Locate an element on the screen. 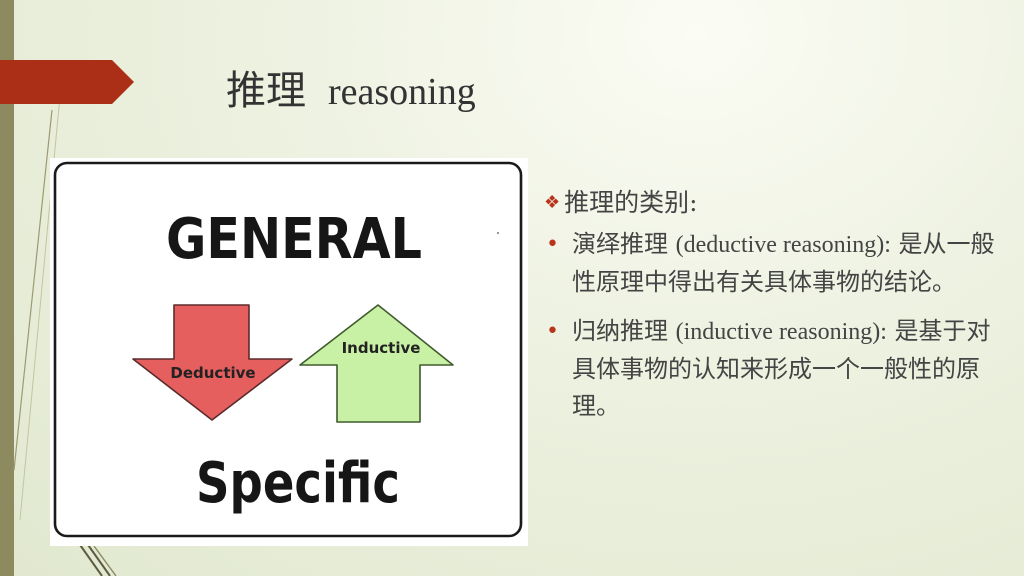  inductive-lead: 归纳推理 is located at coordinates (620, 331).